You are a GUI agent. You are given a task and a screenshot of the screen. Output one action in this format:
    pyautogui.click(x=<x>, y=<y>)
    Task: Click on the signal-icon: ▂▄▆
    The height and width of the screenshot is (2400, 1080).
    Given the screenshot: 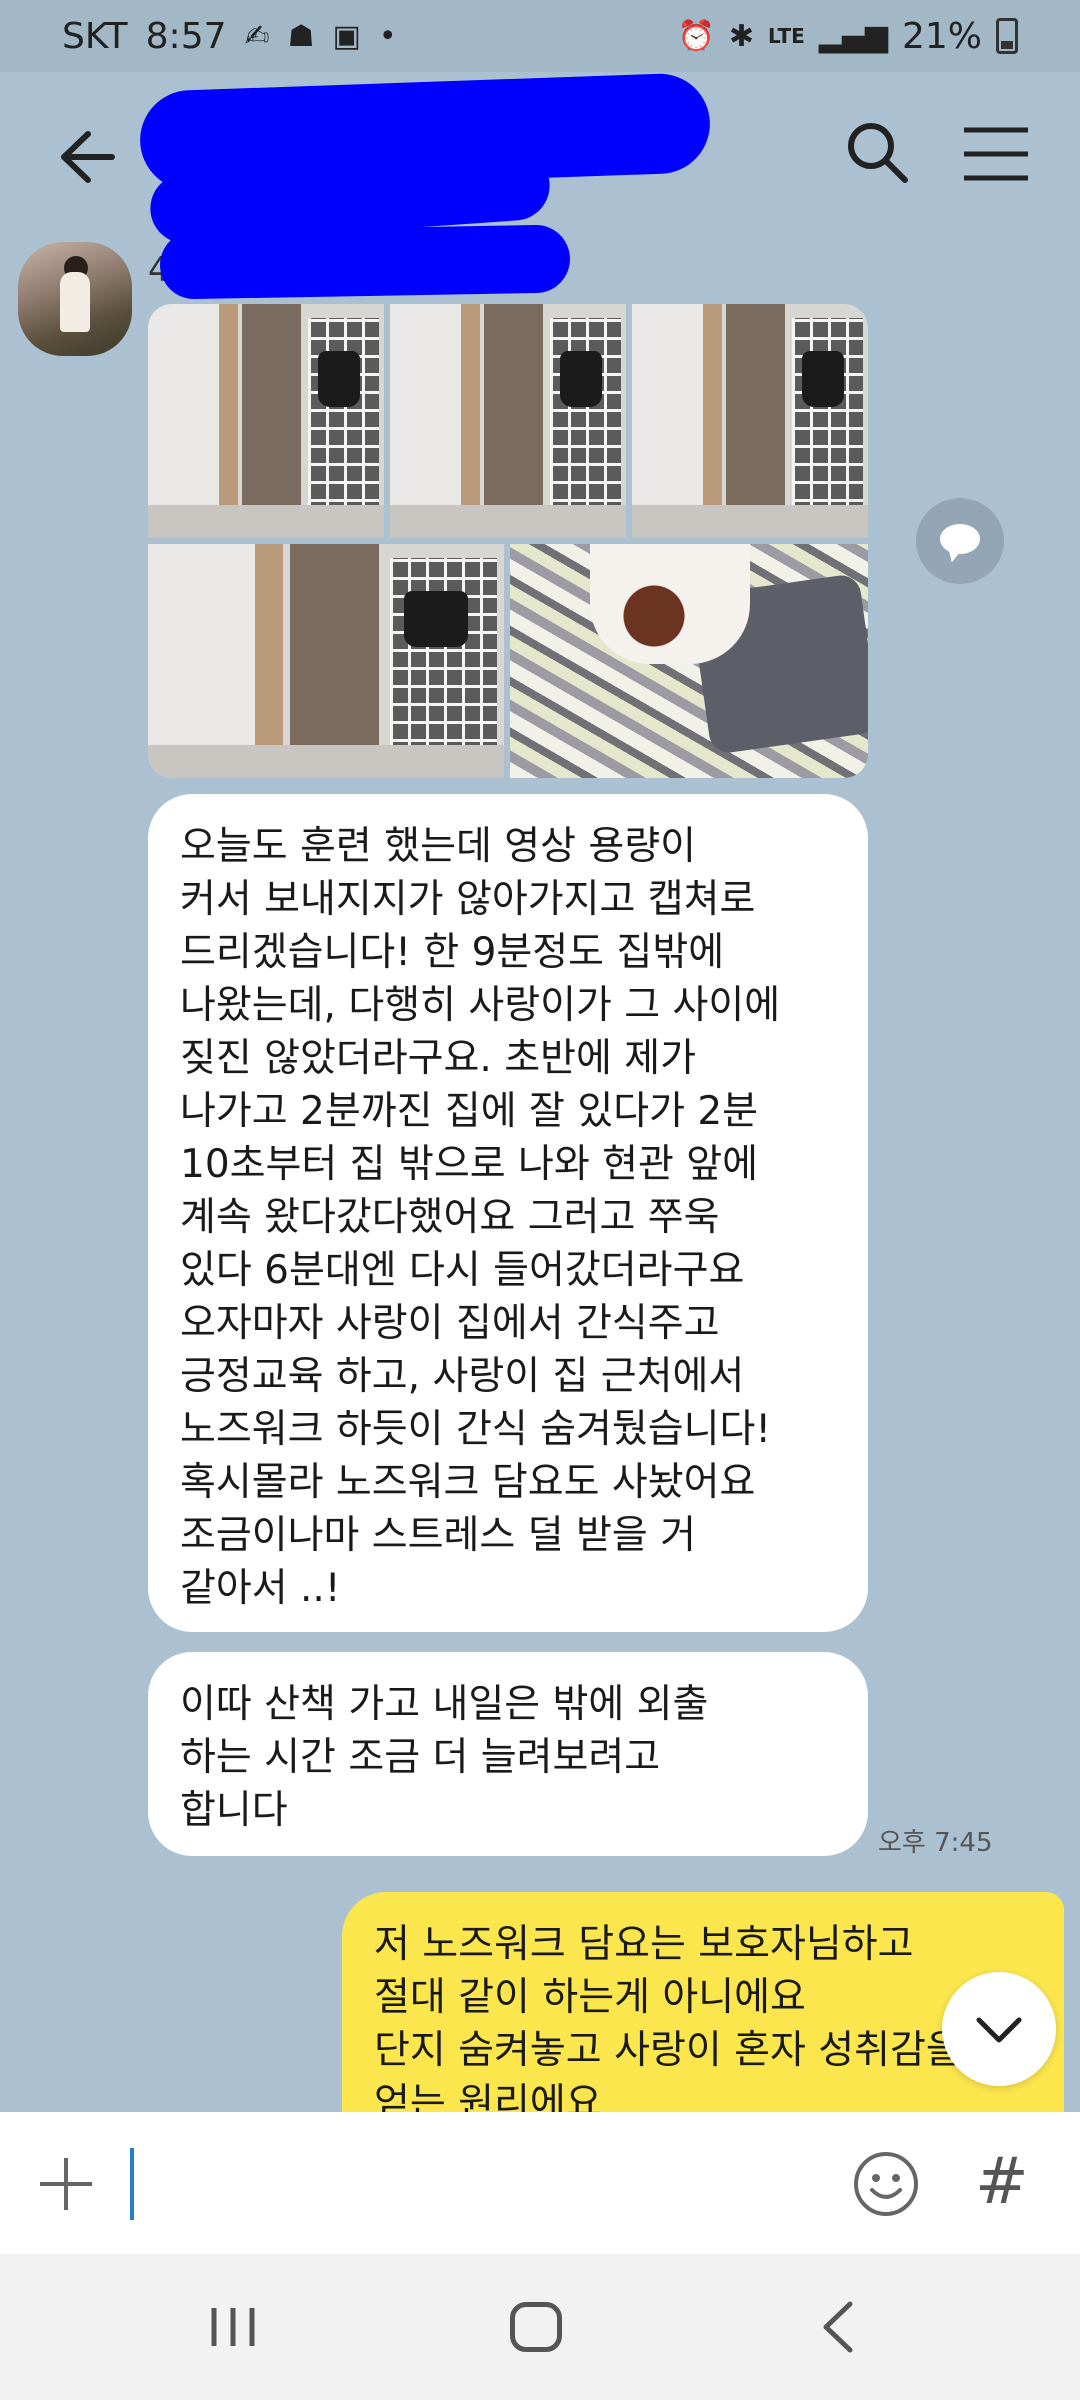 What is the action you would take?
    pyautogui.click(x=853, y=36)
    